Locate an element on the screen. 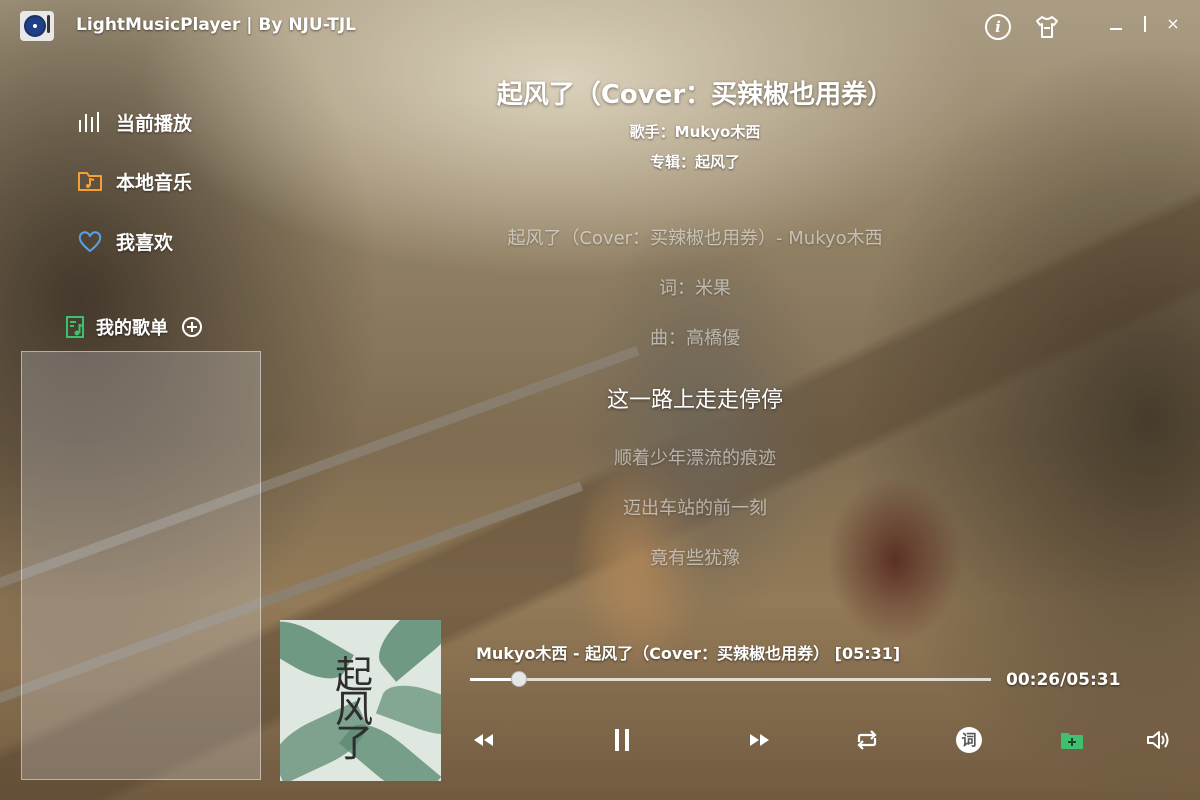  time-display: 00:26/05:31 is located at coordinates (1063, 680).